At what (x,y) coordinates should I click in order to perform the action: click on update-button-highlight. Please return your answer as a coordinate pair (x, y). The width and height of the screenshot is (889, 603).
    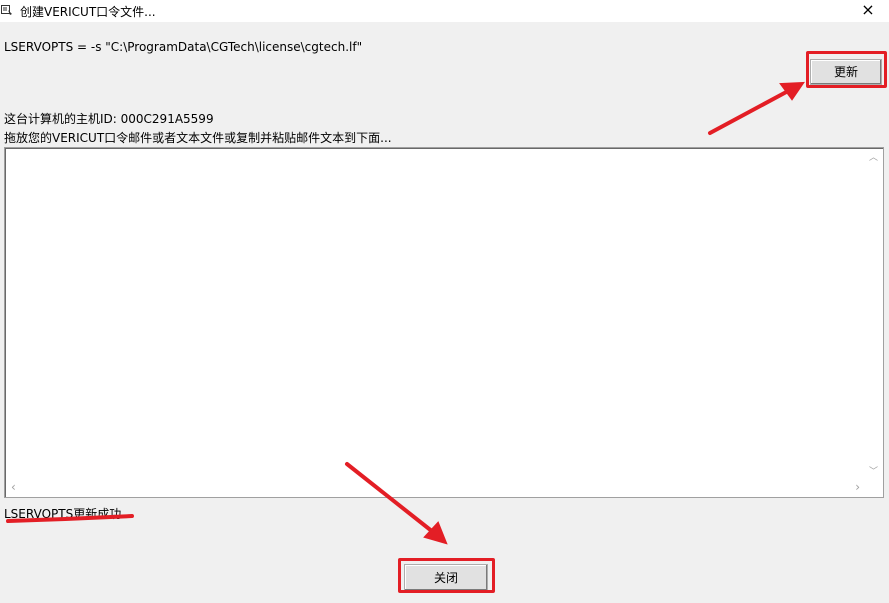
    Looking at the image, I should click on (846, 69).